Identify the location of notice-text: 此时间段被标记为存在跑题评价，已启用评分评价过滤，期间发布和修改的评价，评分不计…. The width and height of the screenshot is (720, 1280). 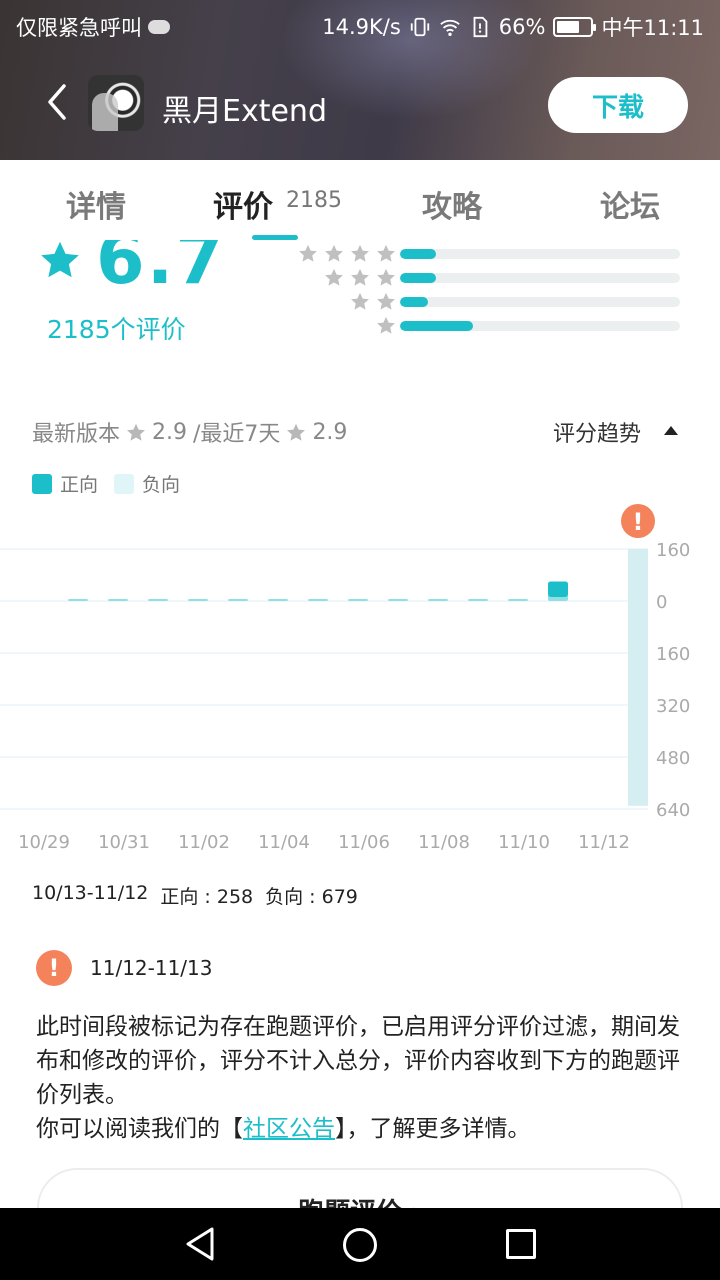
(361, 1078).